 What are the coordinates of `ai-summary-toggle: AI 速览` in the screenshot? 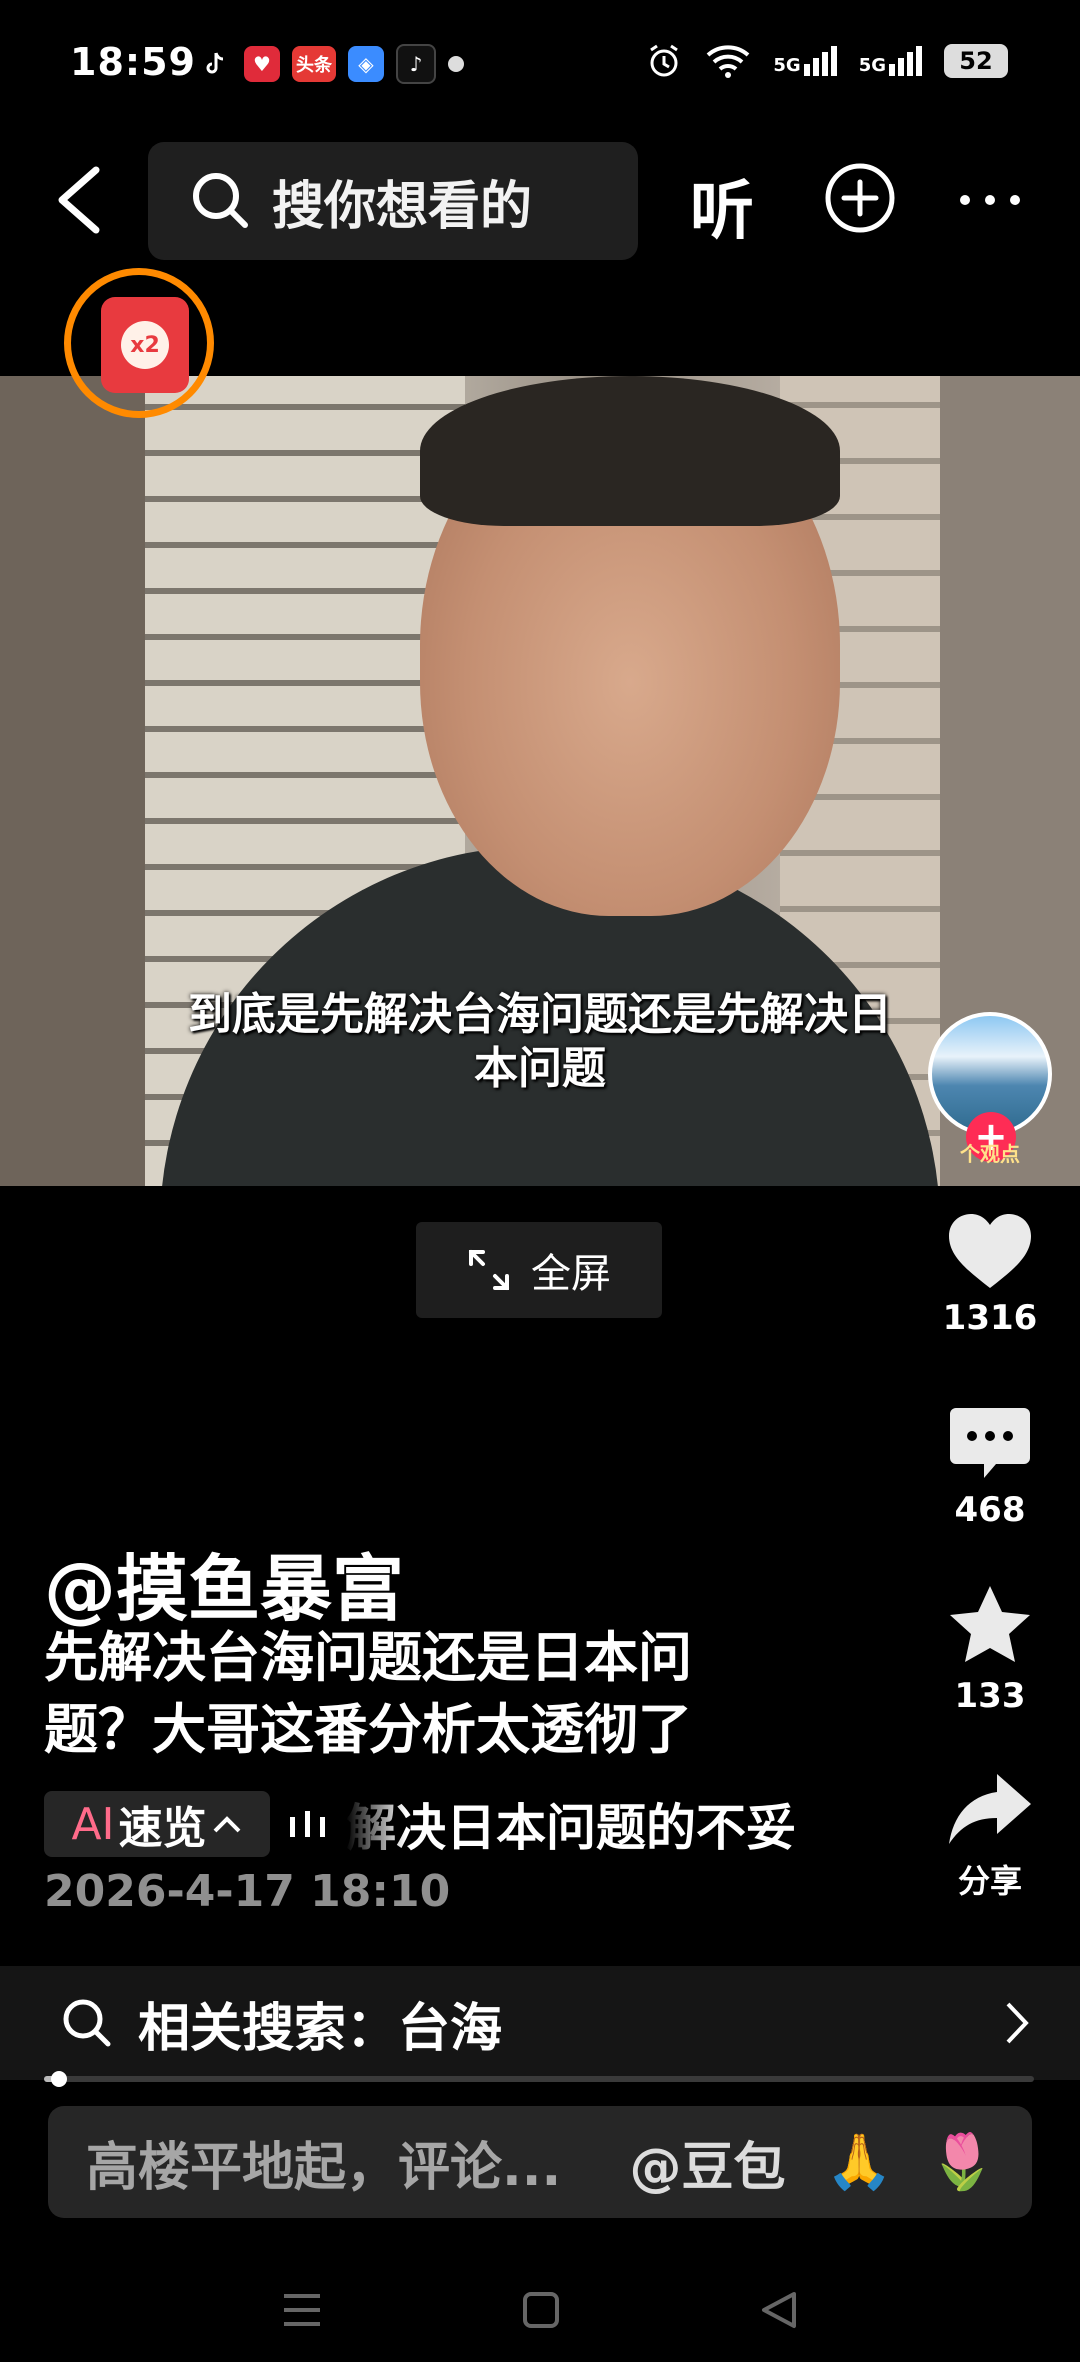 It's located at (157, 1824).